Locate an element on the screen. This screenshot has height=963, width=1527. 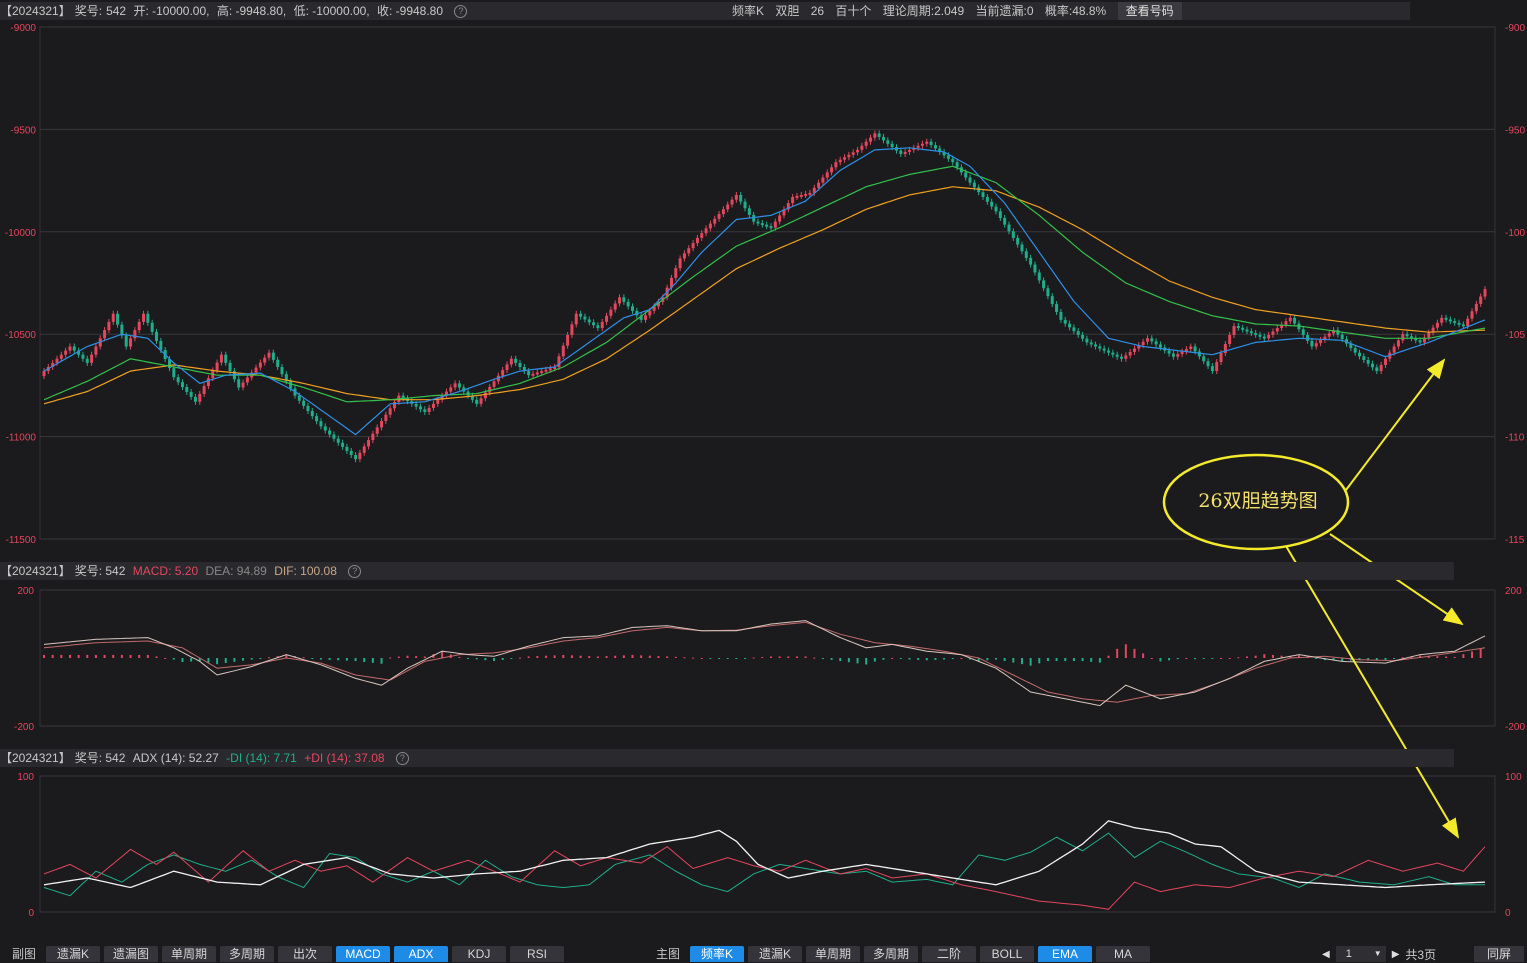
prev-page-icon: ◀ is located at coordinates (1326, 954).